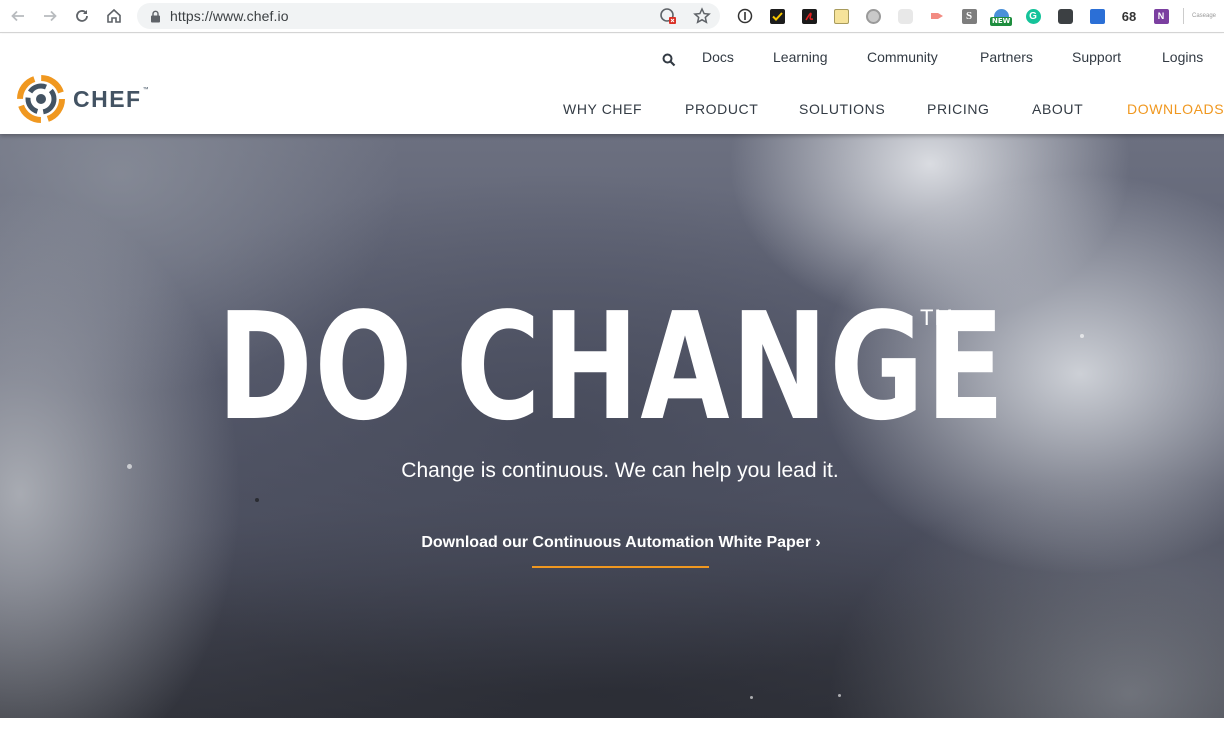 This screenshot has height=745, width=1224. What do you see at coordinates (1161, 16) in the screenshot?
I see `onenote-extension-icon: N` at bounding box center [1161, 16].